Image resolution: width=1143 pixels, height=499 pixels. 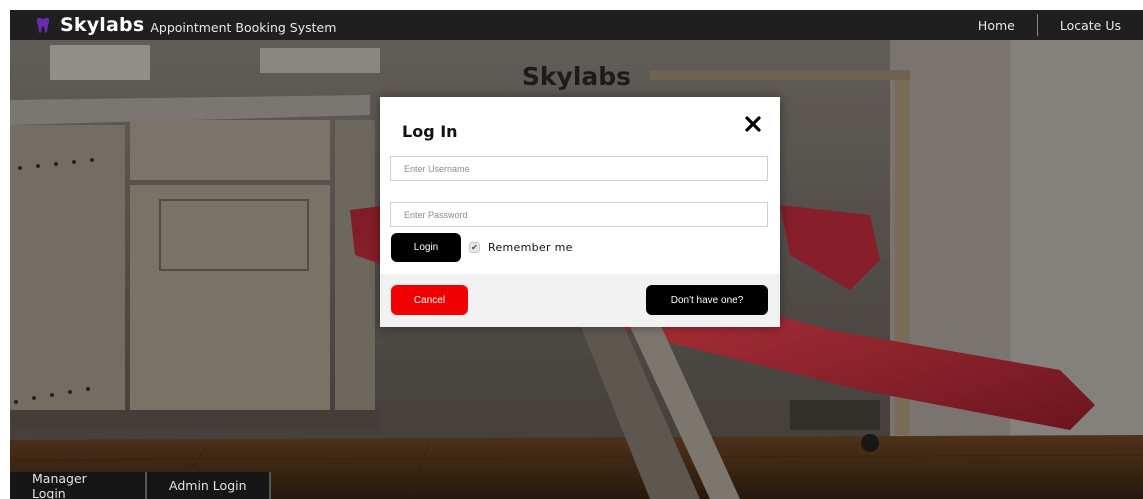 What do you see at coordinates (430, 131) in the screenshot?
I see `modal-title: Log In` at bounding box center [430, 131].